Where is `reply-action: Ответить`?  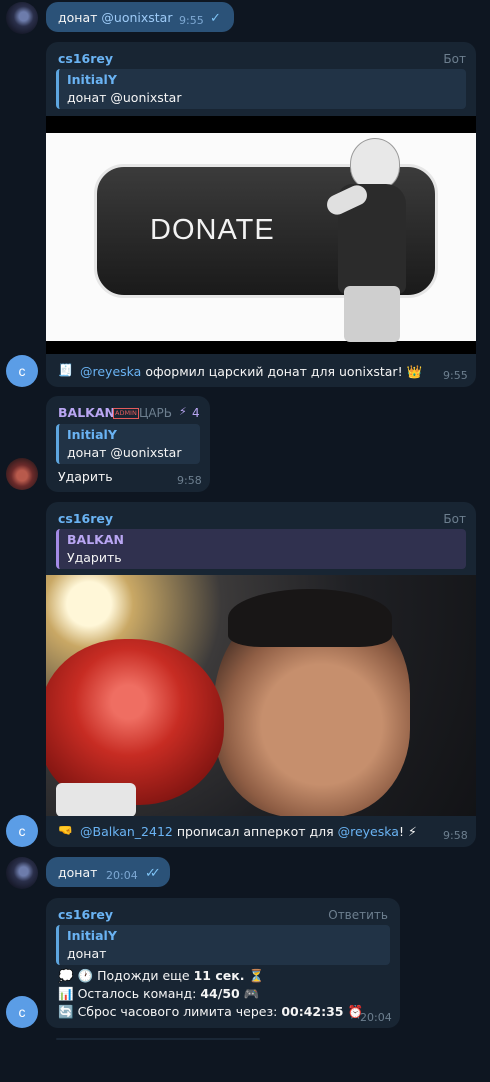 reply-action: Ответить is located at coordinates (358, 915).